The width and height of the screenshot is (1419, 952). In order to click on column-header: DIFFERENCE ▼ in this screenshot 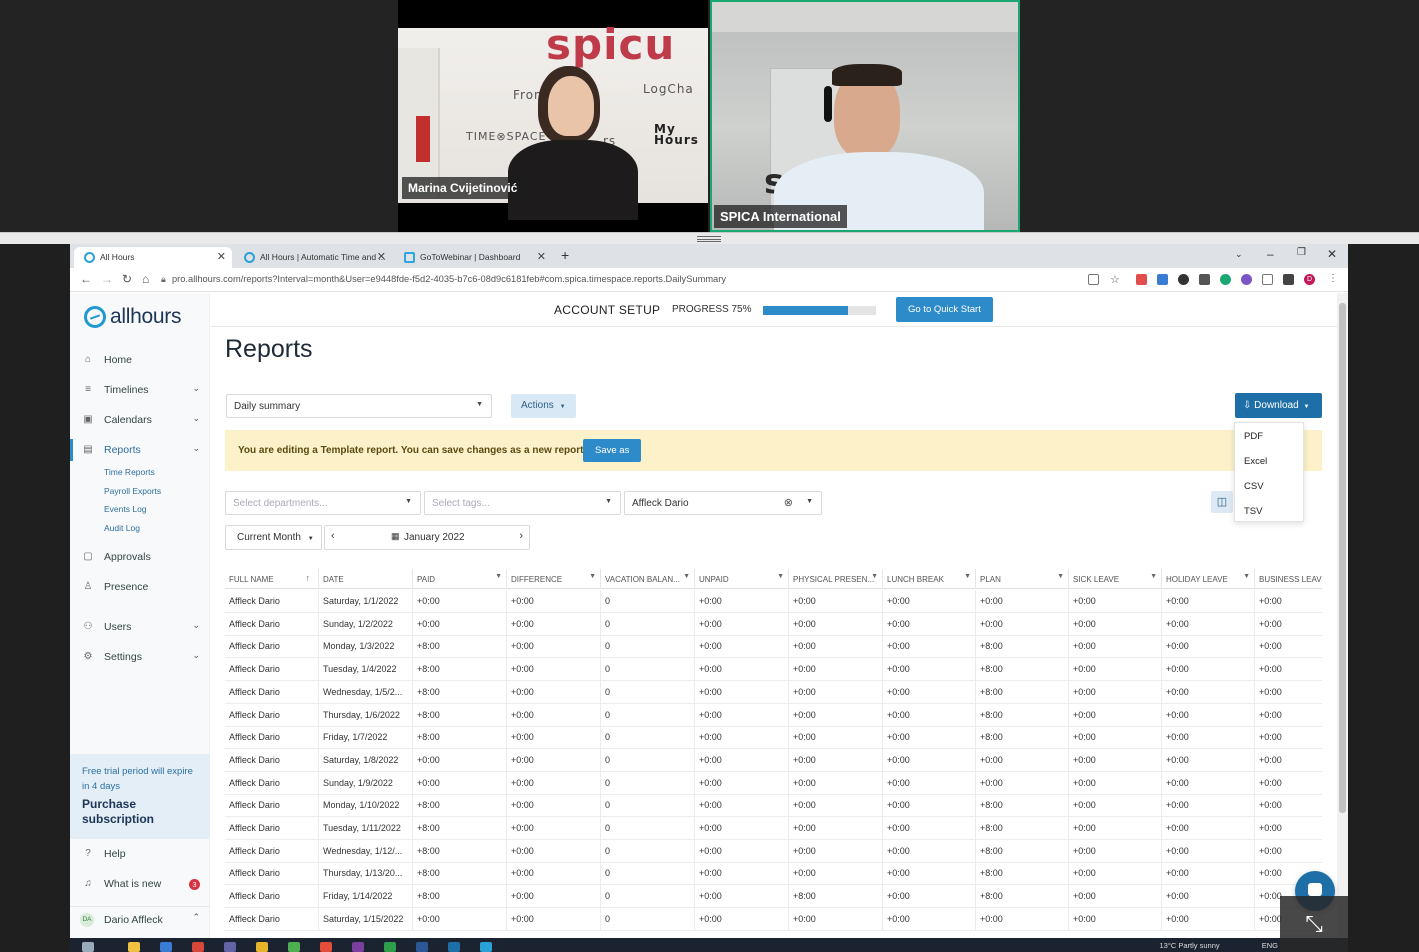, I will do `click(554, 579)`.